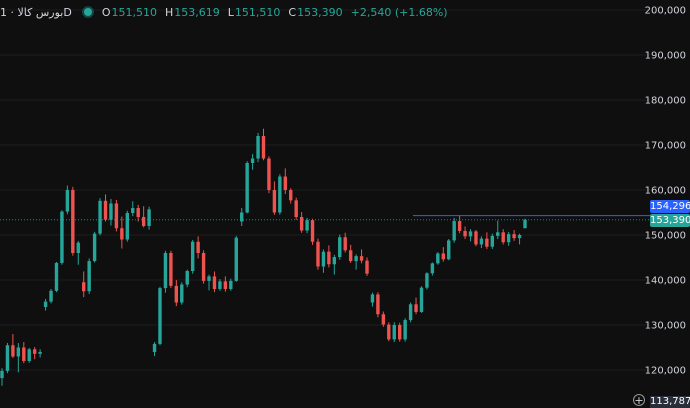 The height and width of the screenshot is (408, 690). Describe the element at coordinates (665, 326) in the screenshot. I see `y-tick-label: 130,000` at that location.